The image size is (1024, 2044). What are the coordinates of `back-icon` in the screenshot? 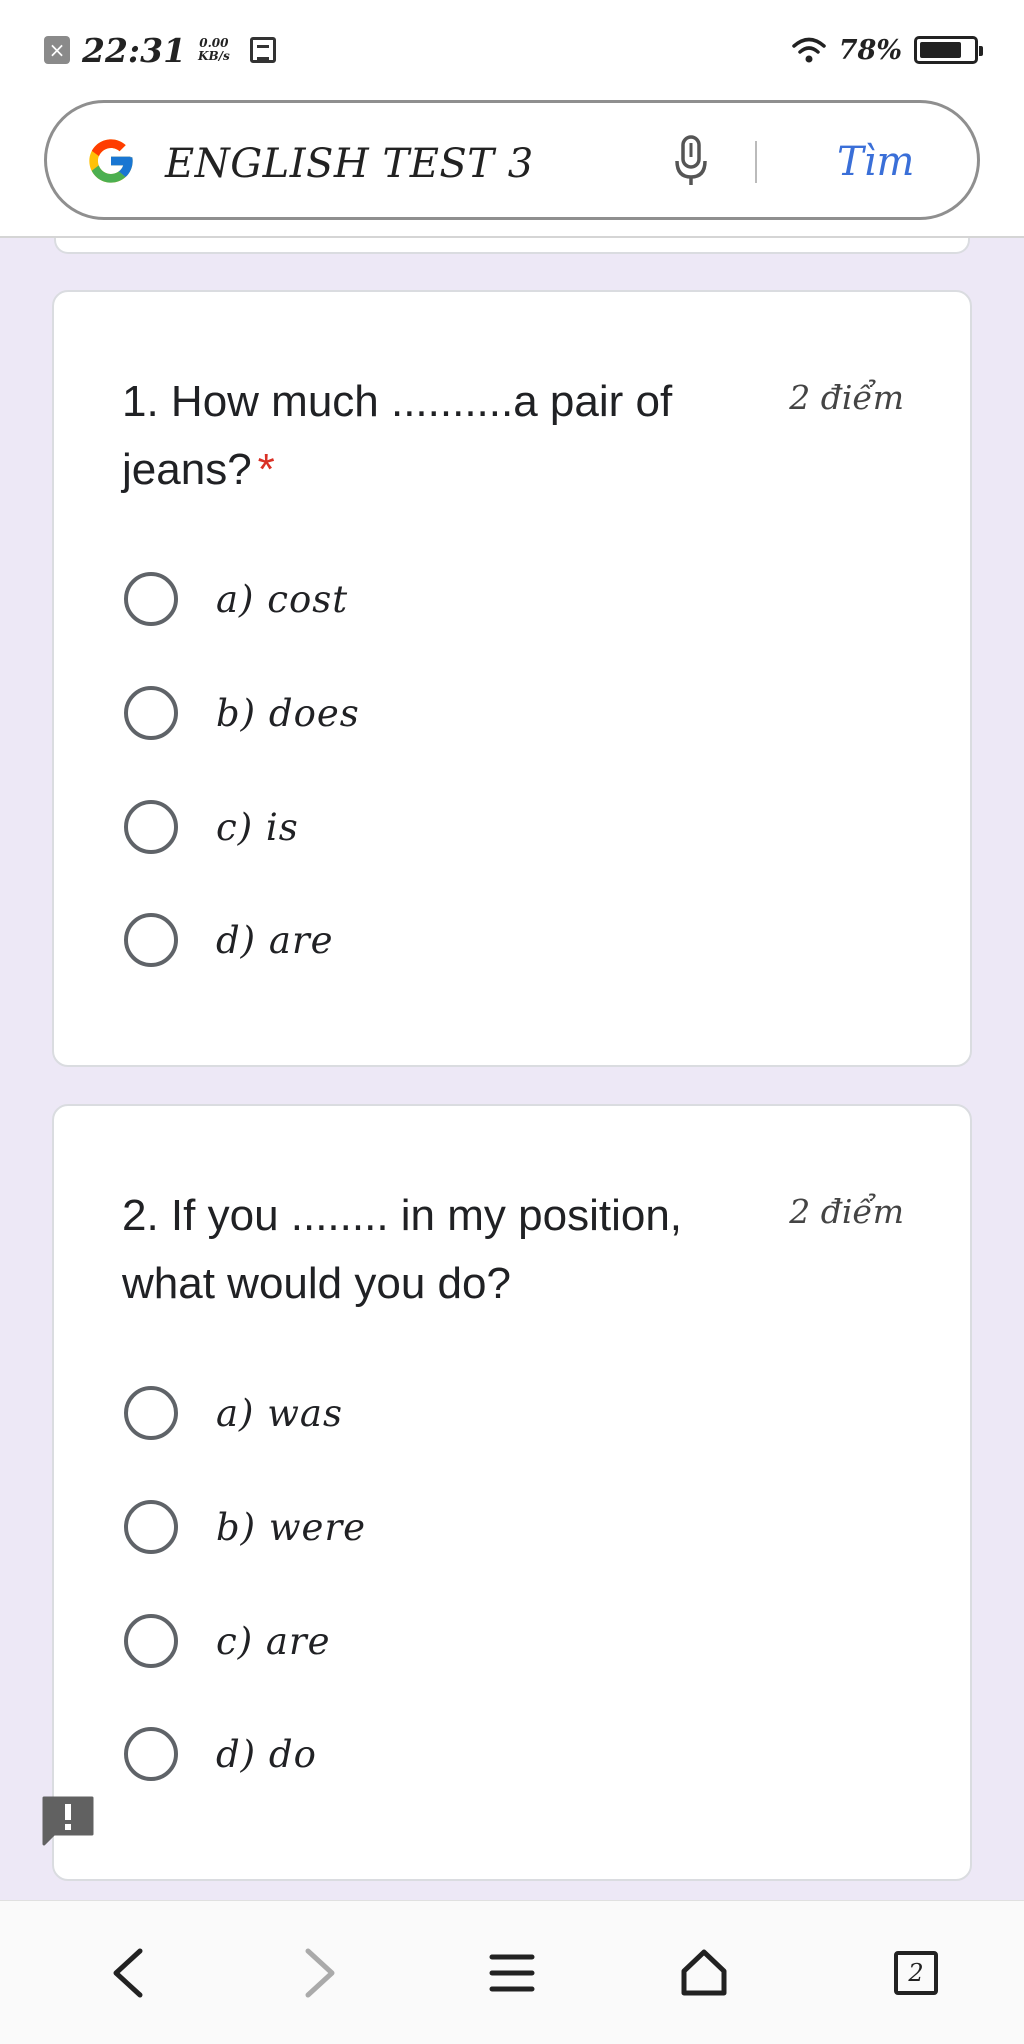 It's located at (128, 1973).